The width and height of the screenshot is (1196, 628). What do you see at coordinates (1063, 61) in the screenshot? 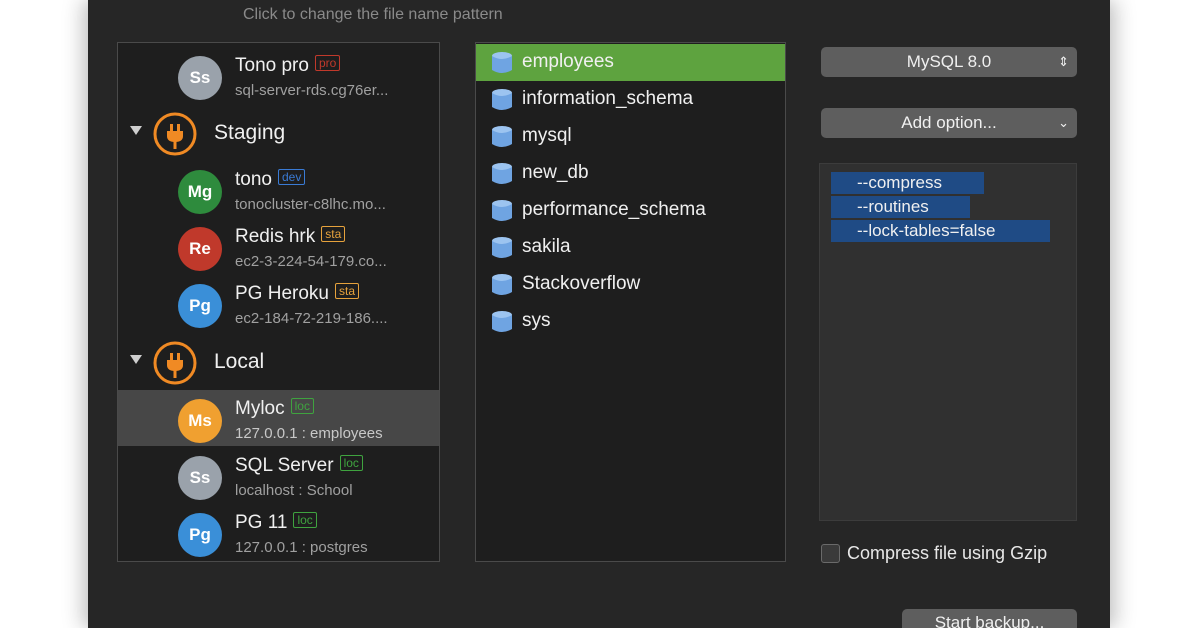
I see `up-down-arrows-icon: ⇕` at bounding box center [1063, 61].